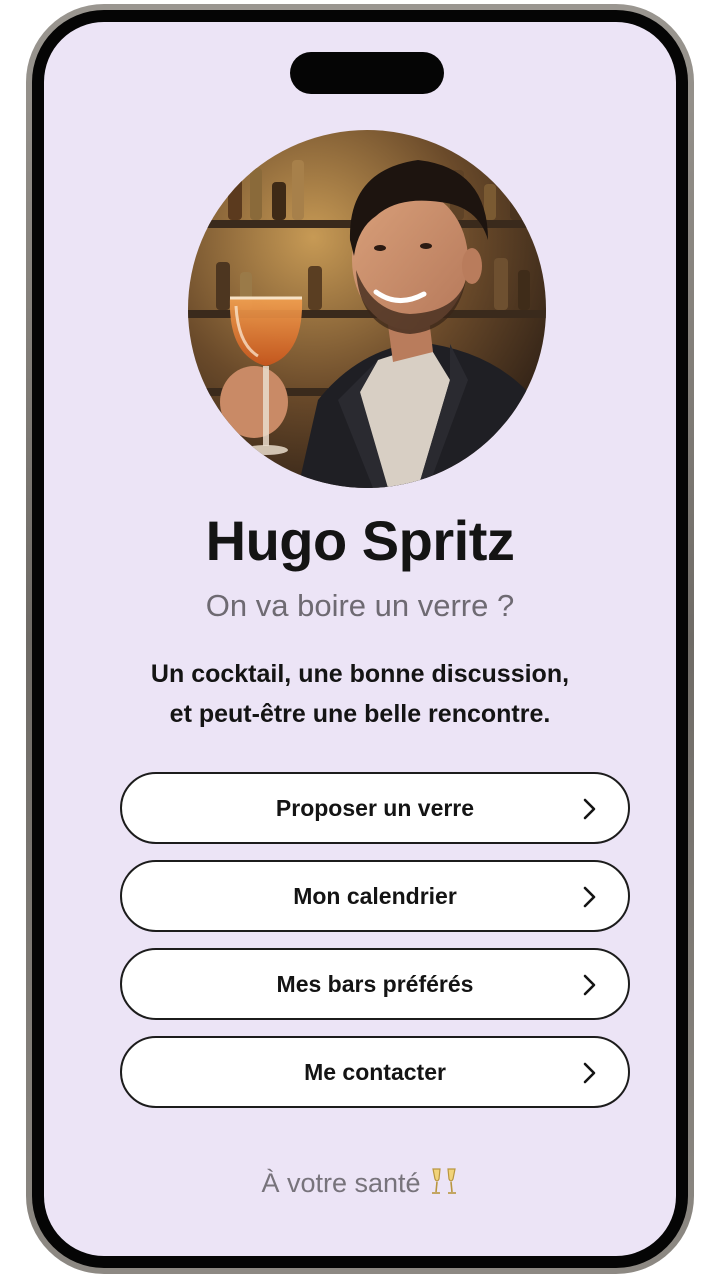  What do you see at coordinates (360, 674) in the screenshot?
I see `description-line-1: Un cocktail, une bonne discussion,` at bounding box center [360, 674].